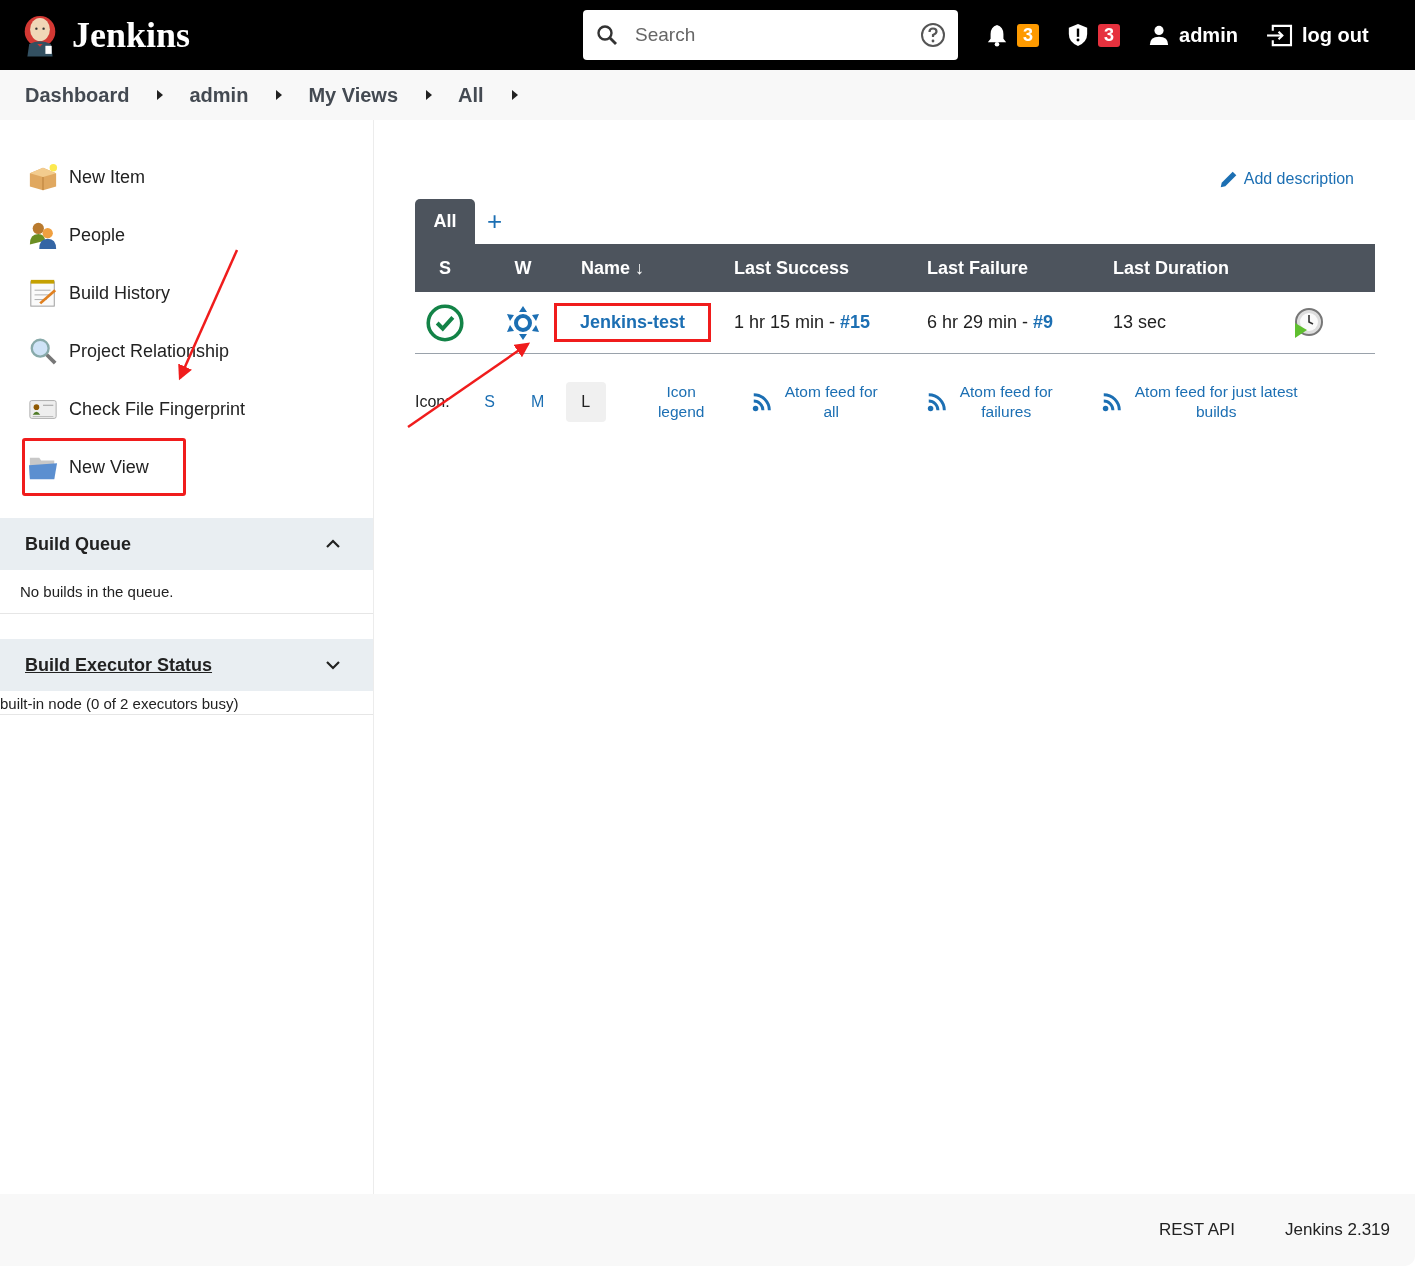 The height and width of the screenshot is (1266, 1415). What do you see at coordinates (43, 351) in the screenshot?
I see `magnifier-icon` at bounding box center [43, 351].